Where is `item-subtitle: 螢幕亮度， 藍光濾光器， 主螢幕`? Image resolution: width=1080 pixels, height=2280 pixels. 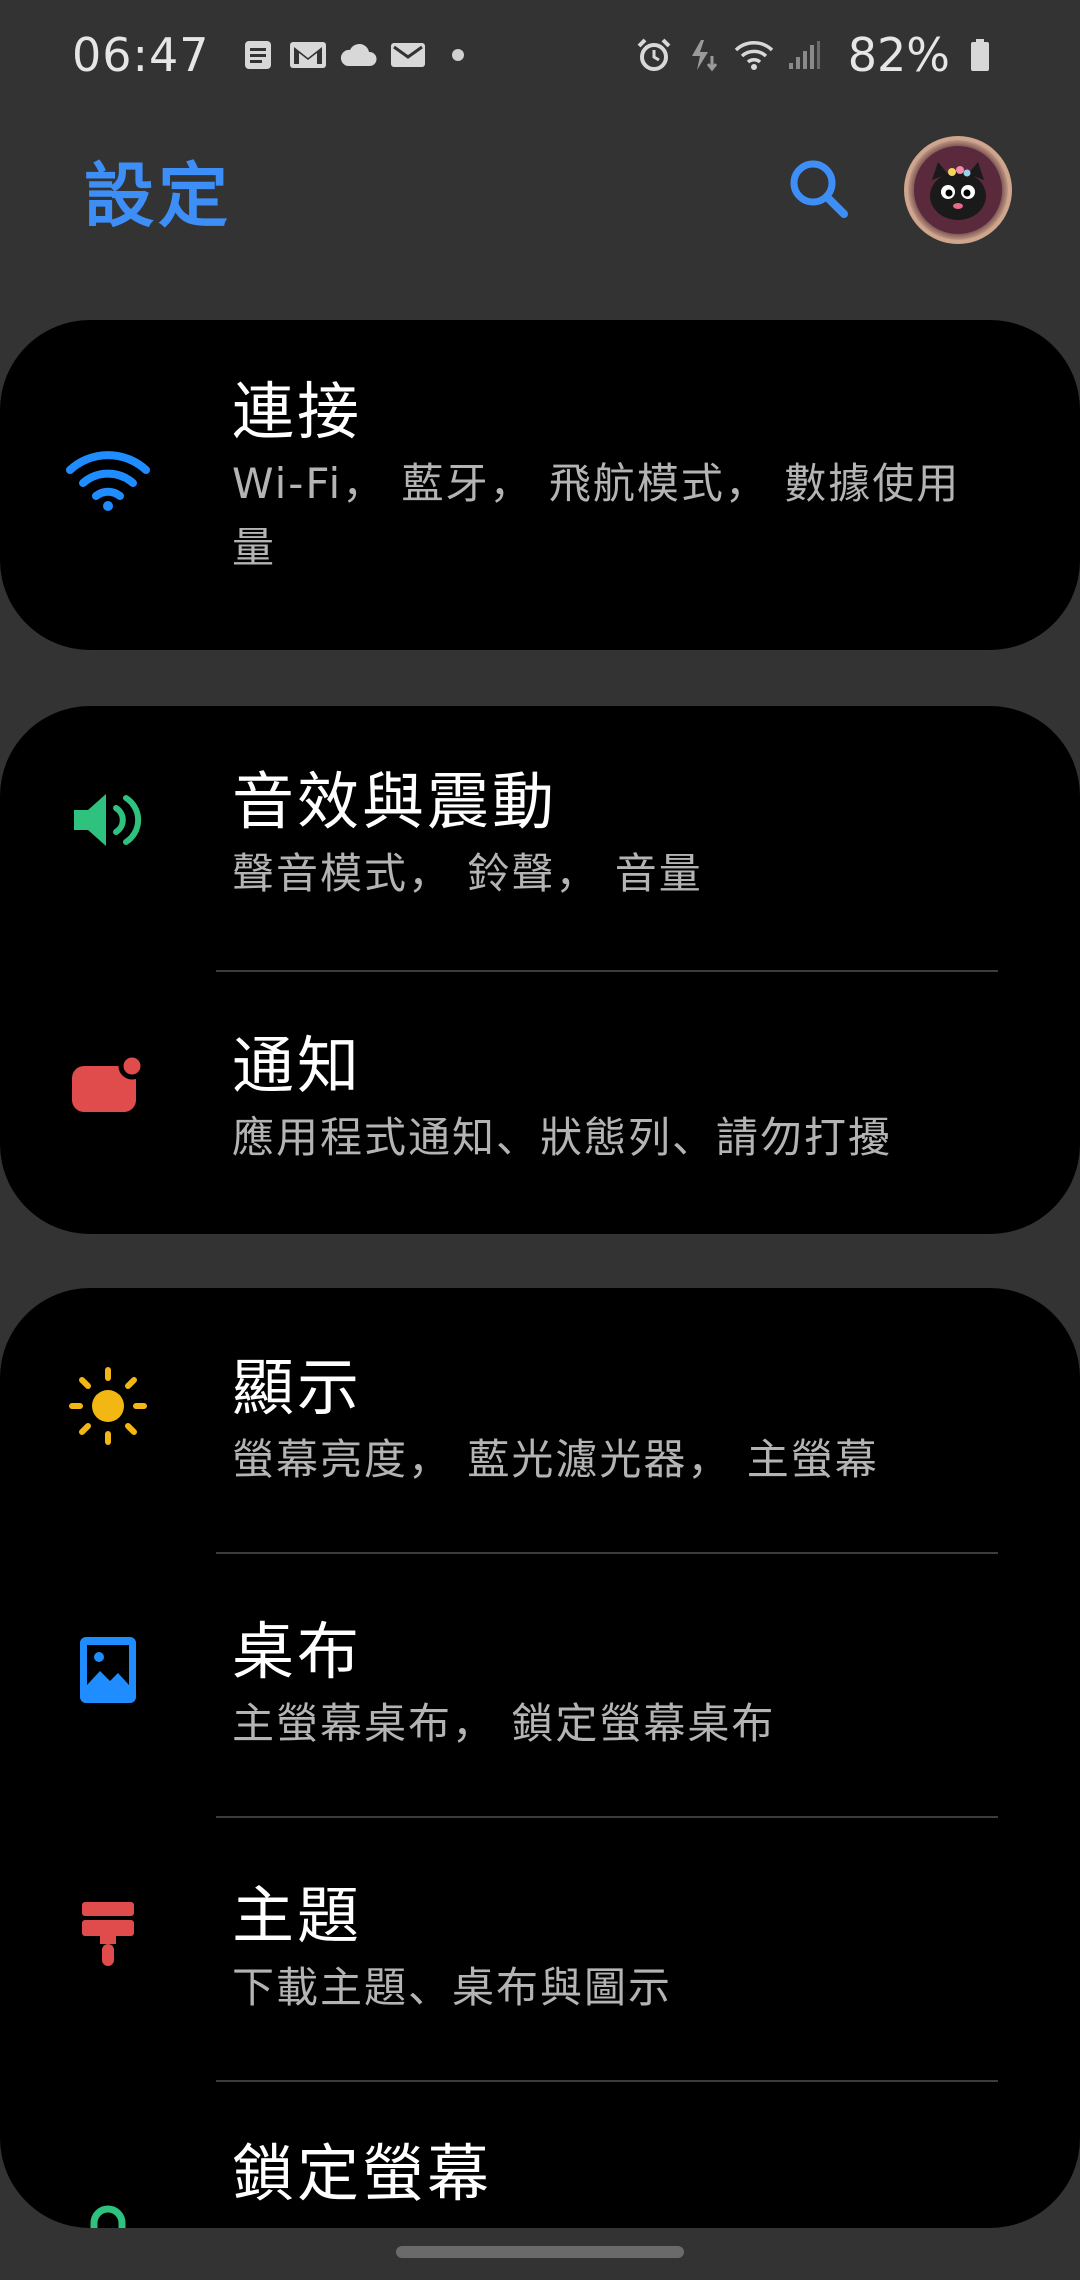
item-subtitle: 螢幕亮度， 藍光濾光器， 主螢幕 is located at coordinates (555, 1459).